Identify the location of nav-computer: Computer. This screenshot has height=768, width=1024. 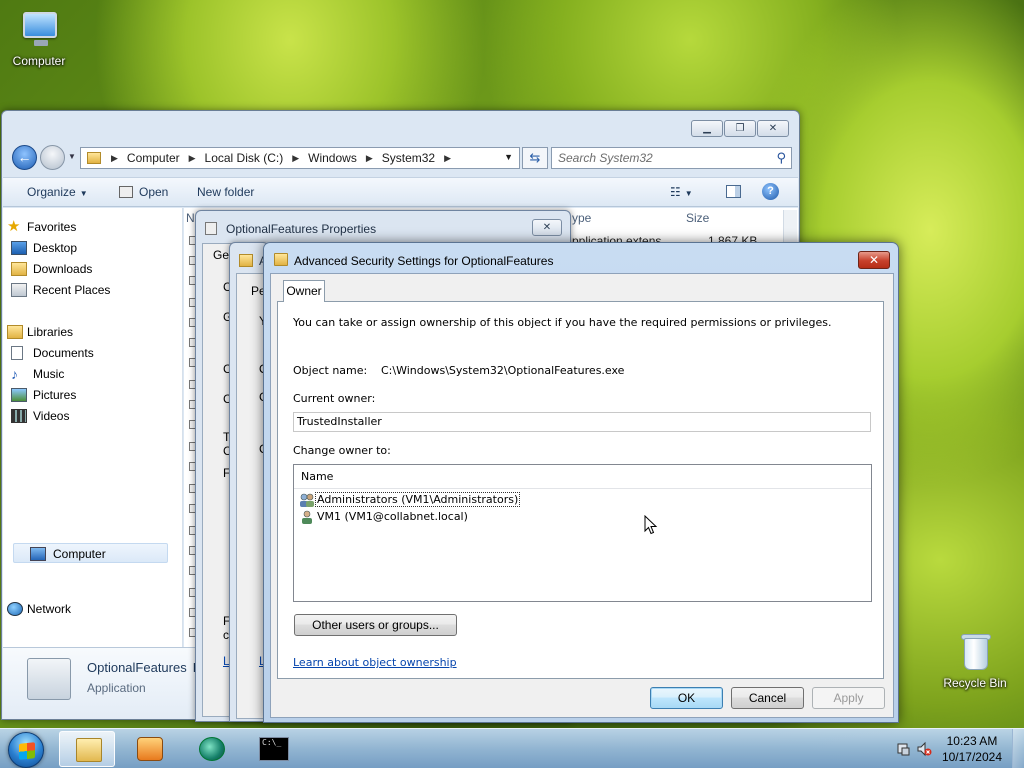
(90, 553).